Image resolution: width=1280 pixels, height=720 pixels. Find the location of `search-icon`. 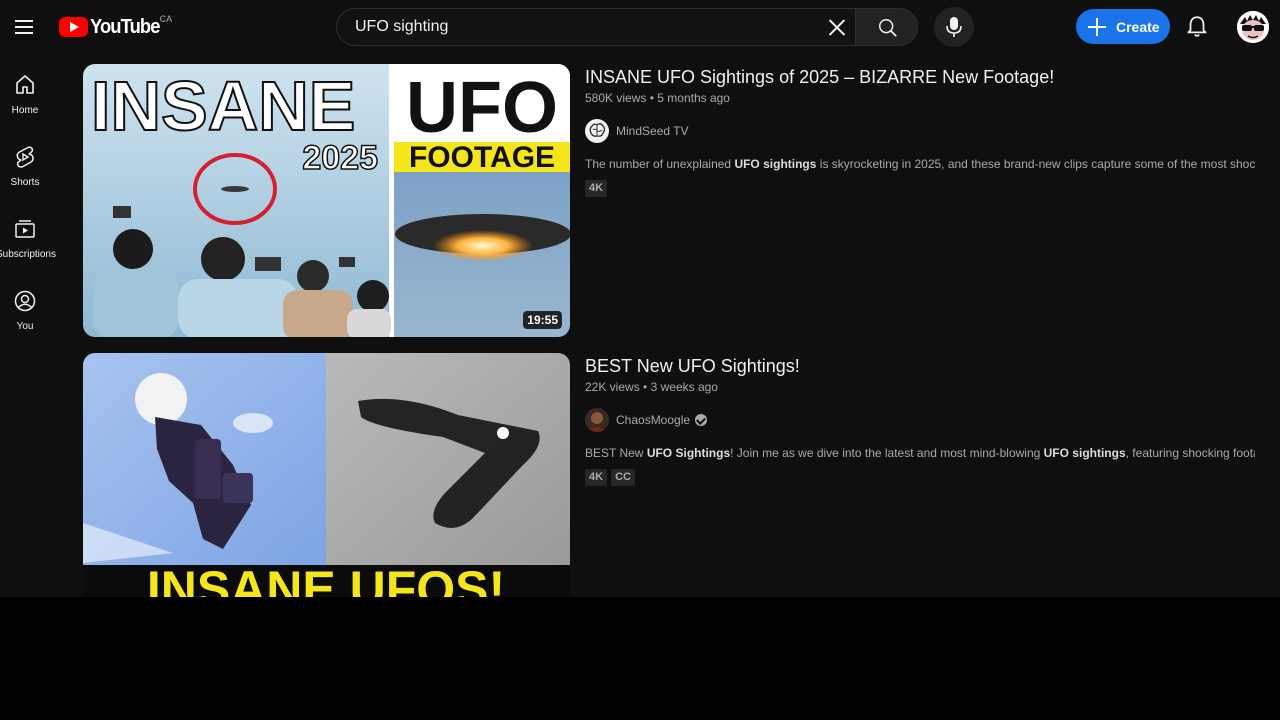

search-icon is located at coordinates (888, 28).